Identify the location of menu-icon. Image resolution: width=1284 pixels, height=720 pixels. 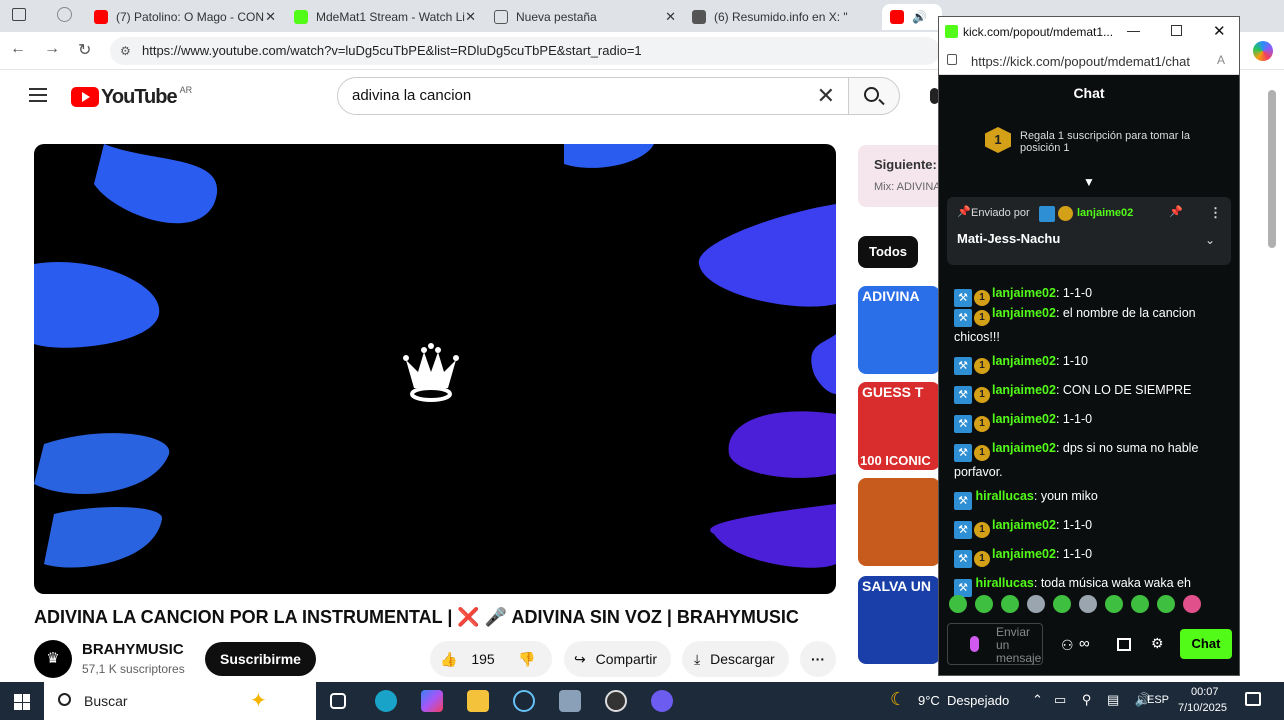
(38, 95).